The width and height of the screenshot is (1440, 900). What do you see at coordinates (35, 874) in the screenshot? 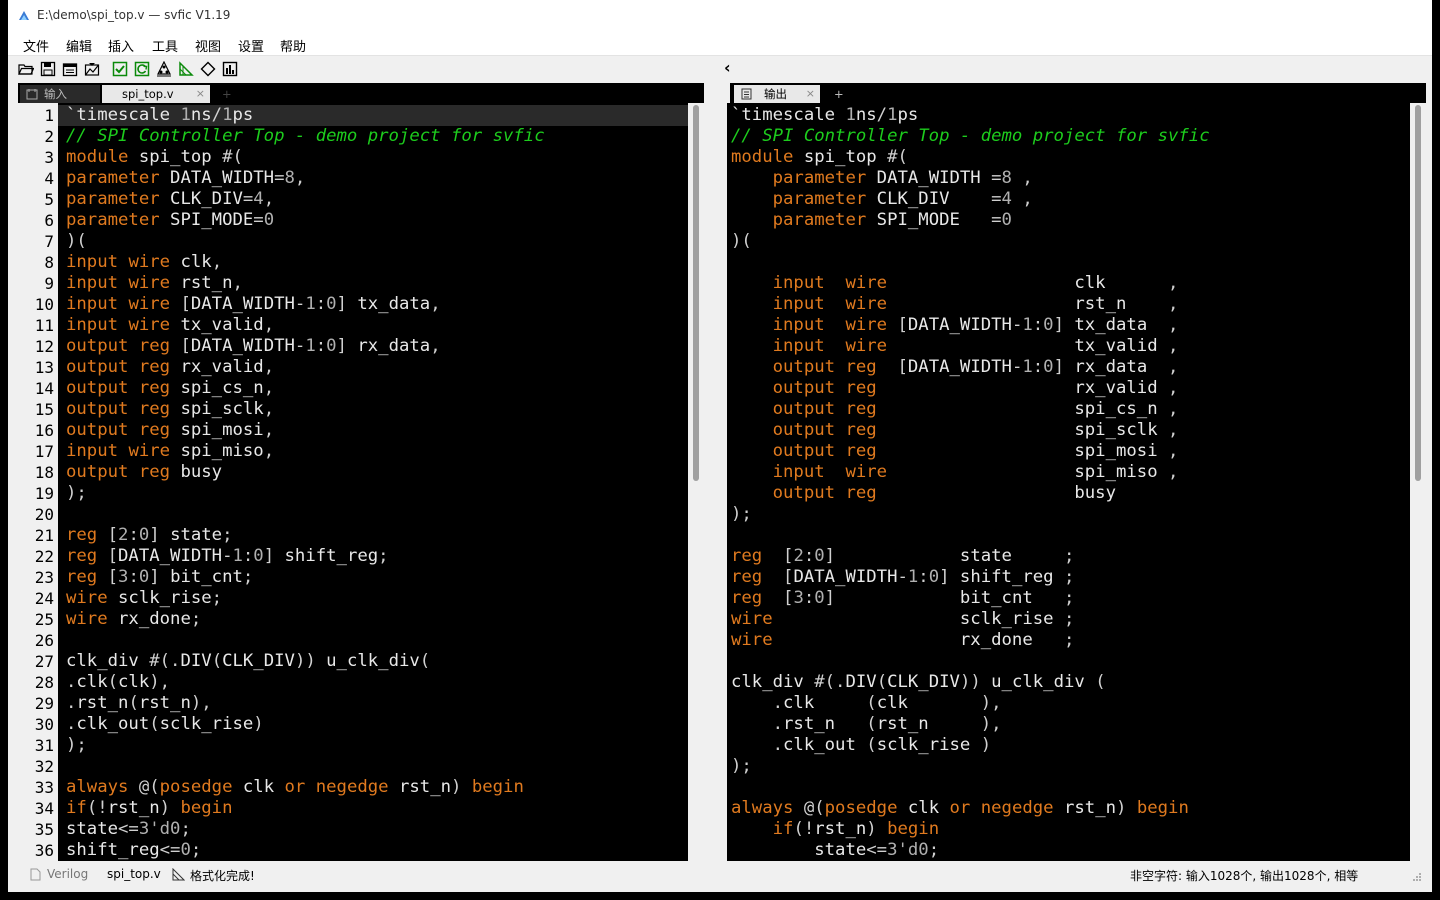
I see `document-icon` at bounding box center [35, 874].